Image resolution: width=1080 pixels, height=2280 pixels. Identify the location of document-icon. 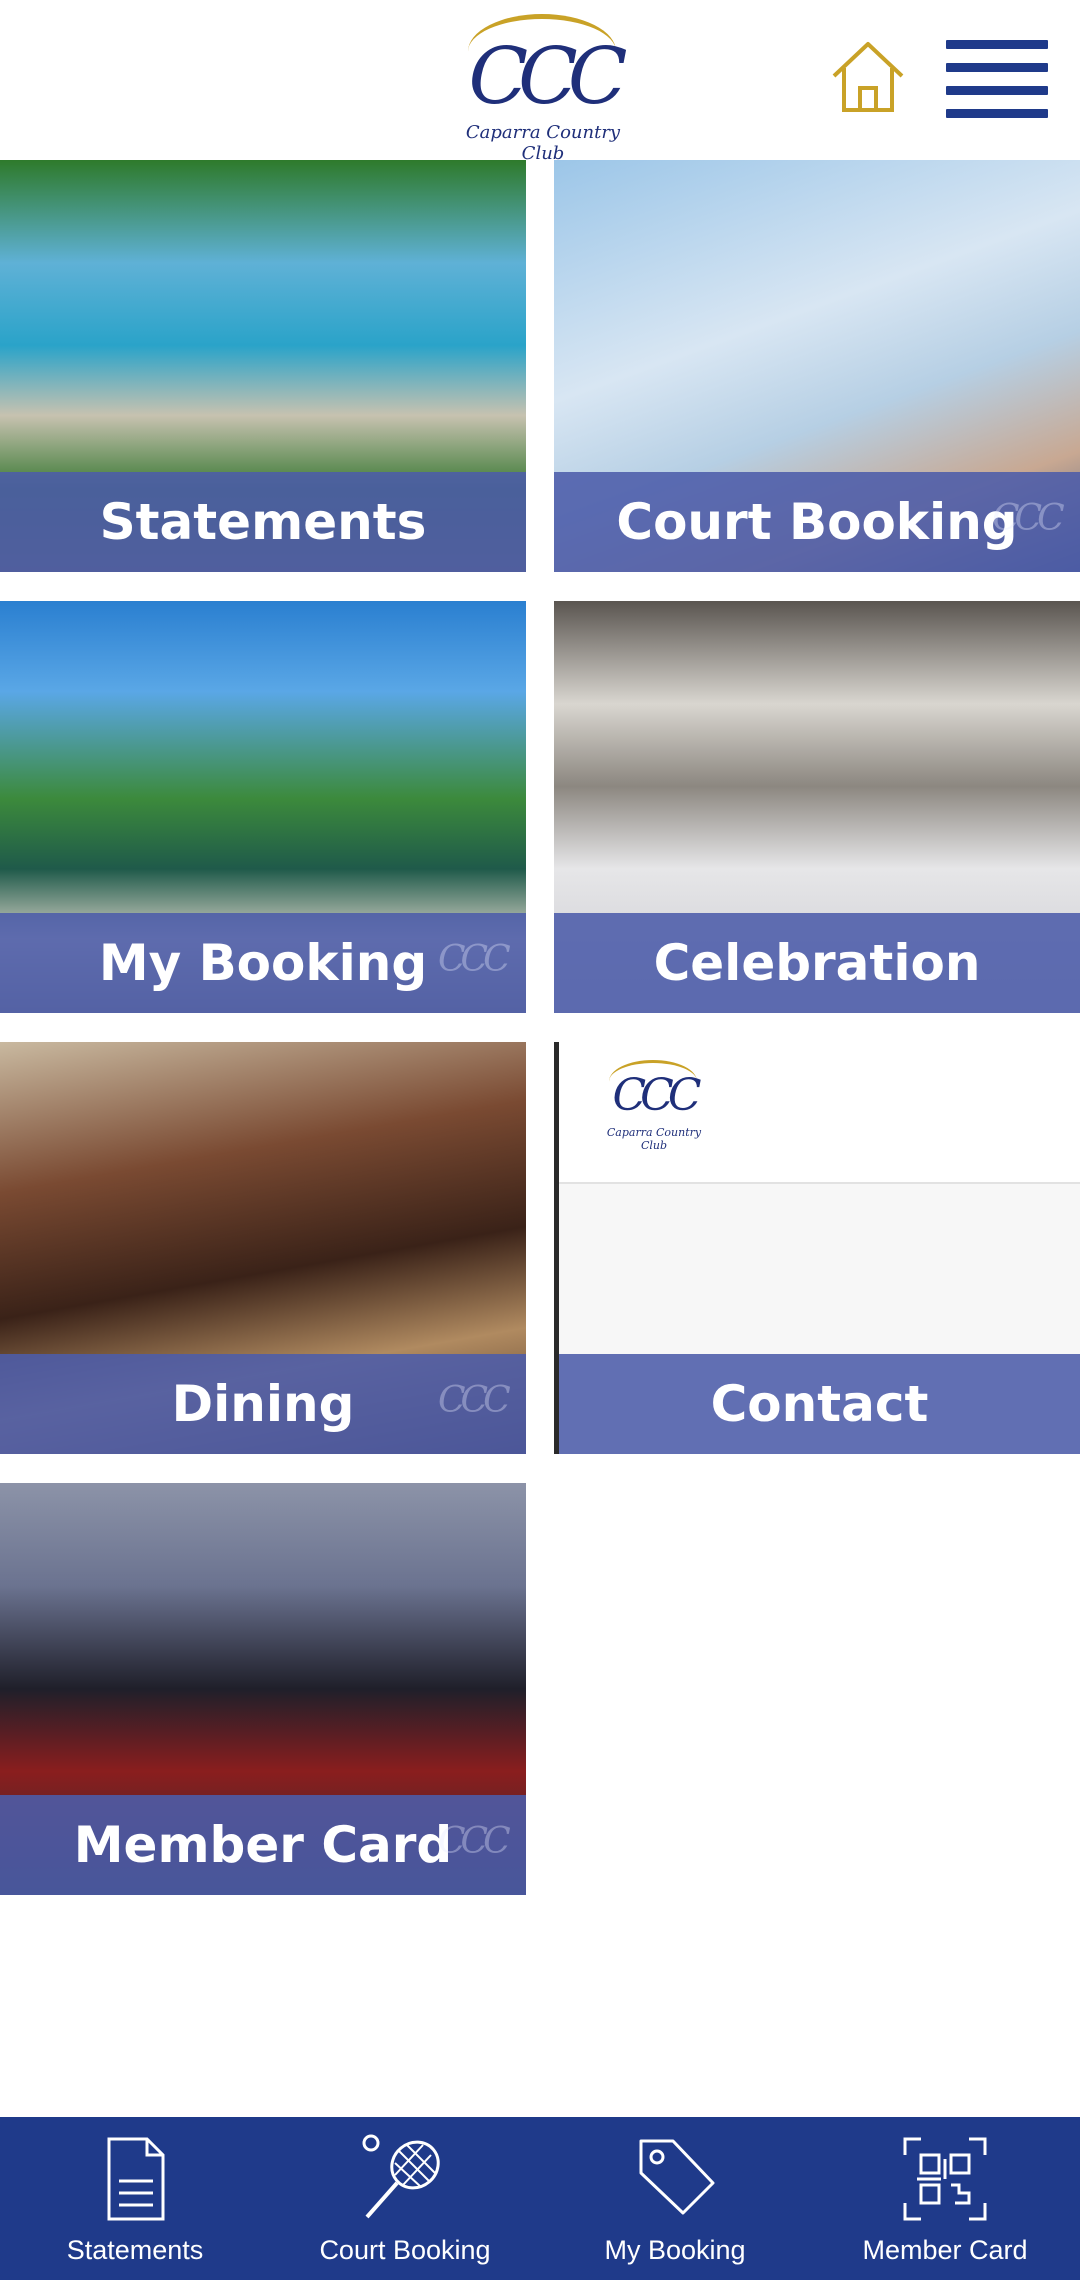
(135, 2179).